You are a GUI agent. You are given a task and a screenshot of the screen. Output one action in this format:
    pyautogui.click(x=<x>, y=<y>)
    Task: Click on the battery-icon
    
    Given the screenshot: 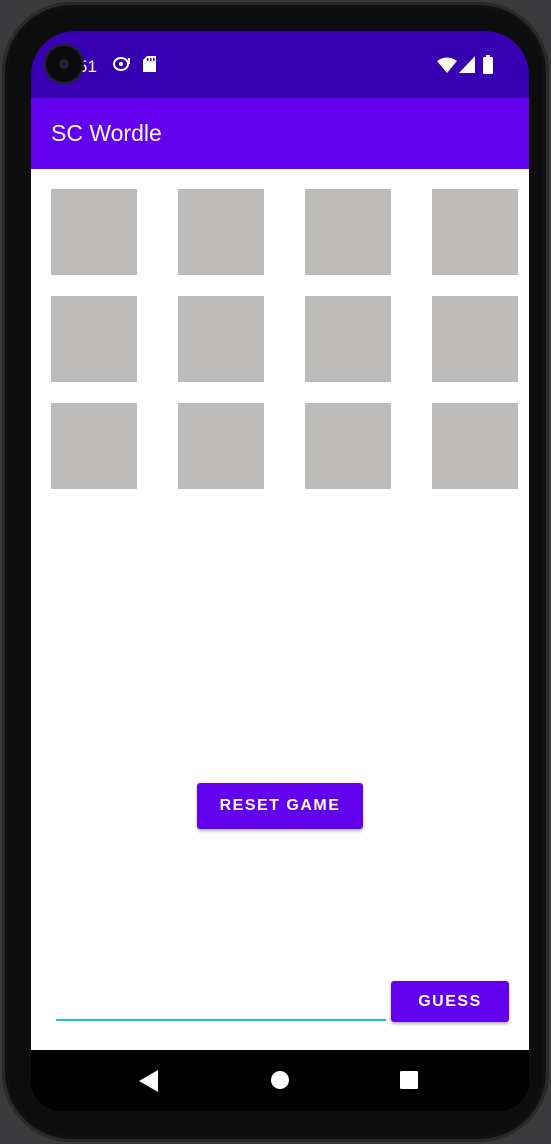 What is the action you would take?
    pyautogui.click(x=488, y=64)
    